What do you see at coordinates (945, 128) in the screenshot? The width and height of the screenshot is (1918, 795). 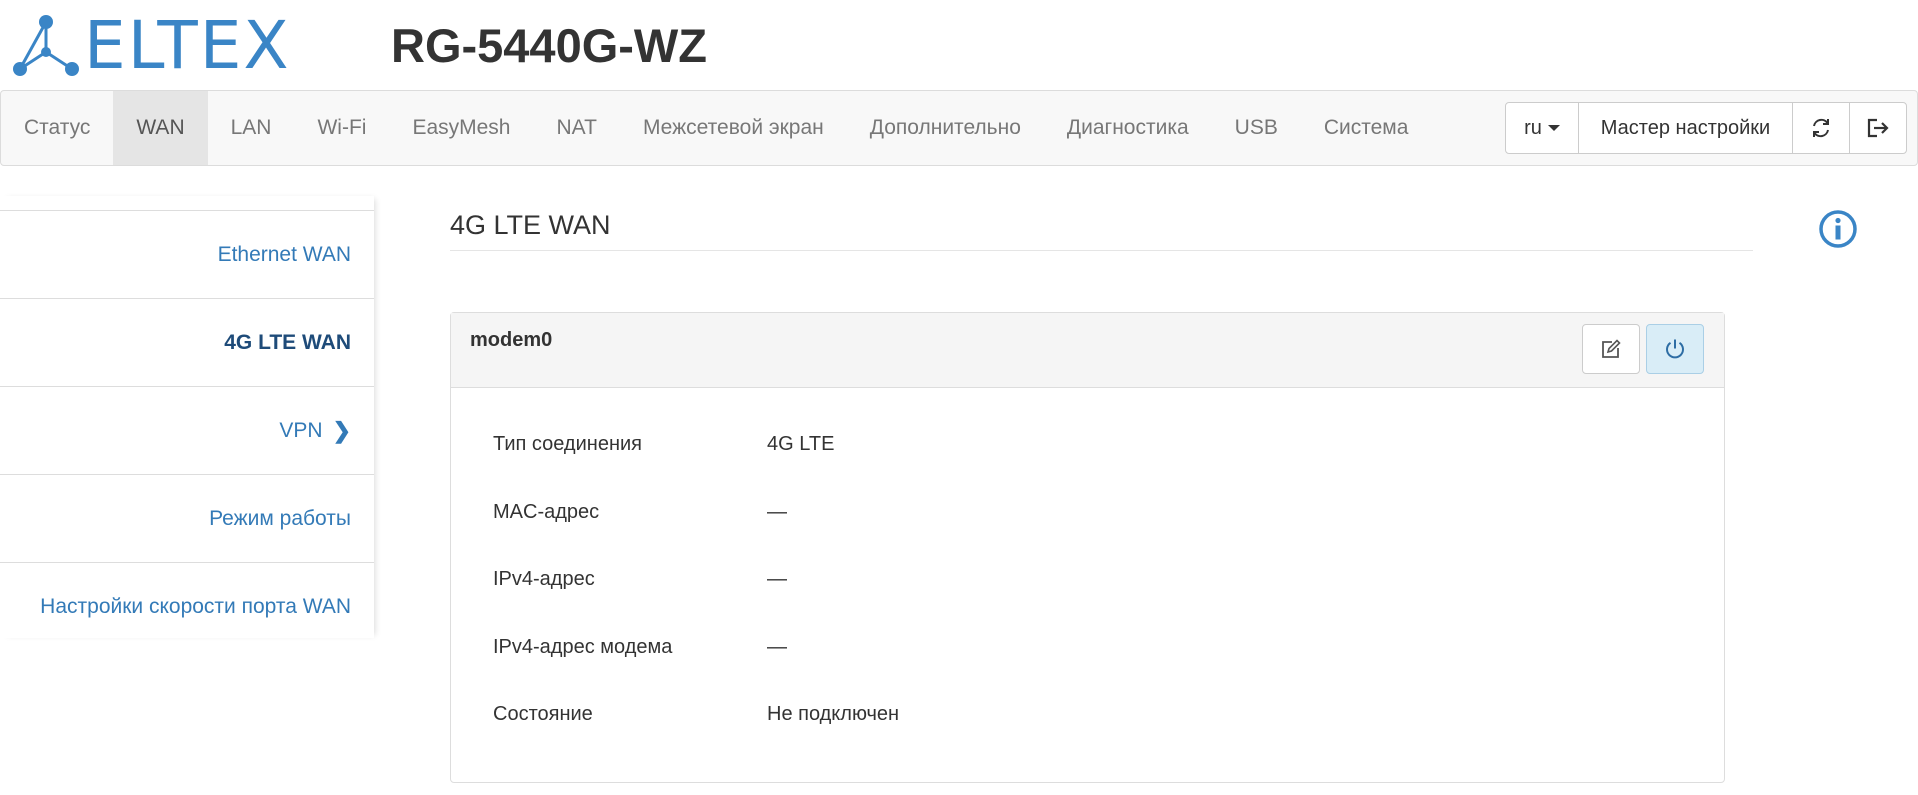 I see `nav-item-advanced: Дополнительно` at bounding box center [945, 128].